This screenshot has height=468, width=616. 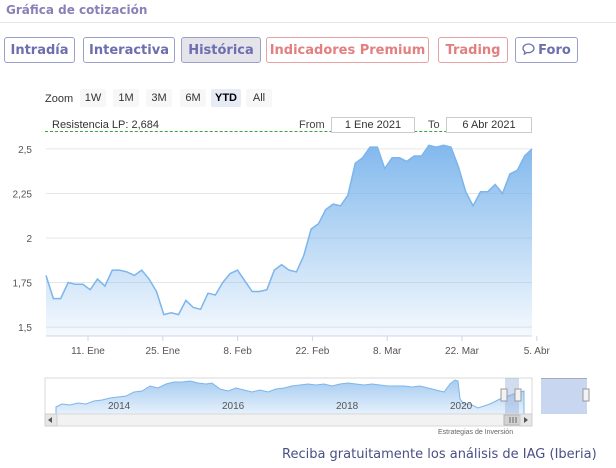 I want to click on y-tick-label: 1,5, so click(x=25, y=328).